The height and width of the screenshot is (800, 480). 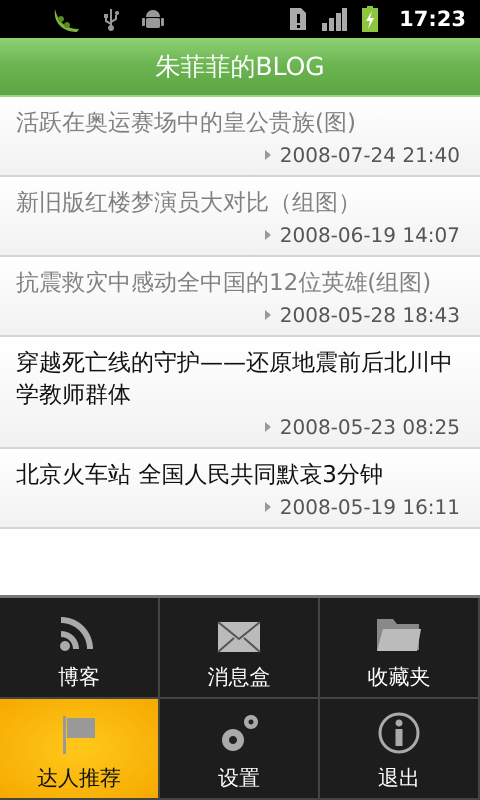 What do you see at coordinates (399, 733) in the screenshot?
I see `info-icon` at bounding box center [399, 733].